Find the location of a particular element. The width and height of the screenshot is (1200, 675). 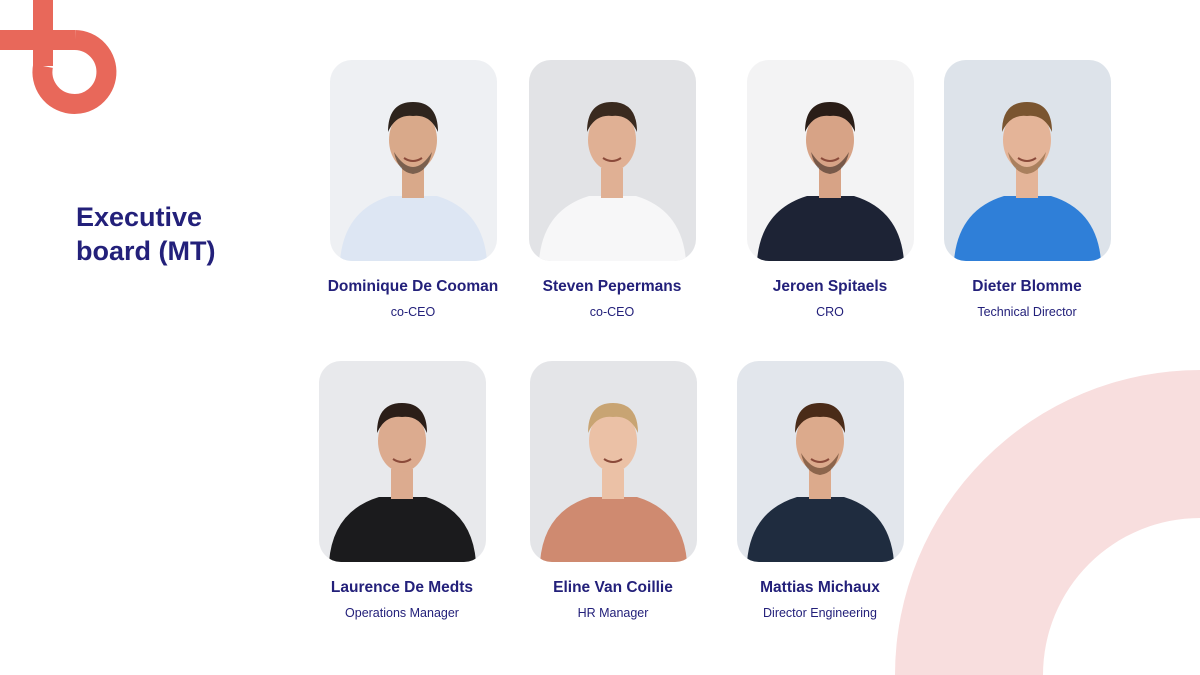

member-card: Steven Pepermans co-CEO is located at coordinates (612, 189).